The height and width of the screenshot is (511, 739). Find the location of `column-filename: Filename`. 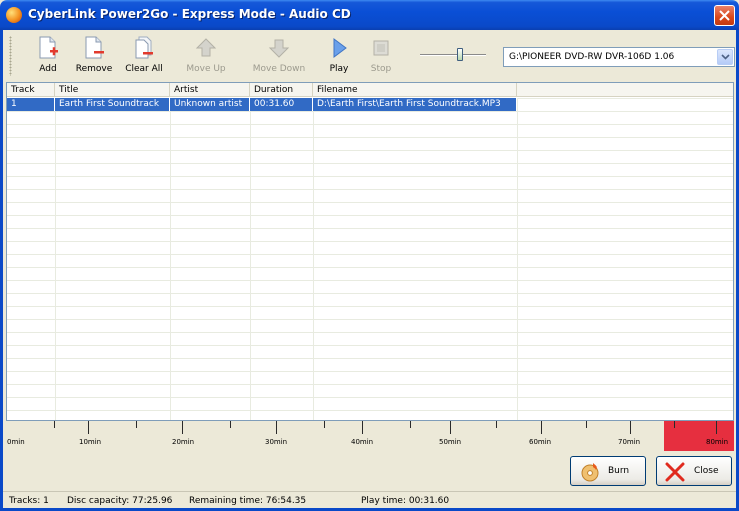

column-filename: Filename is located at coordinates (415, 90).